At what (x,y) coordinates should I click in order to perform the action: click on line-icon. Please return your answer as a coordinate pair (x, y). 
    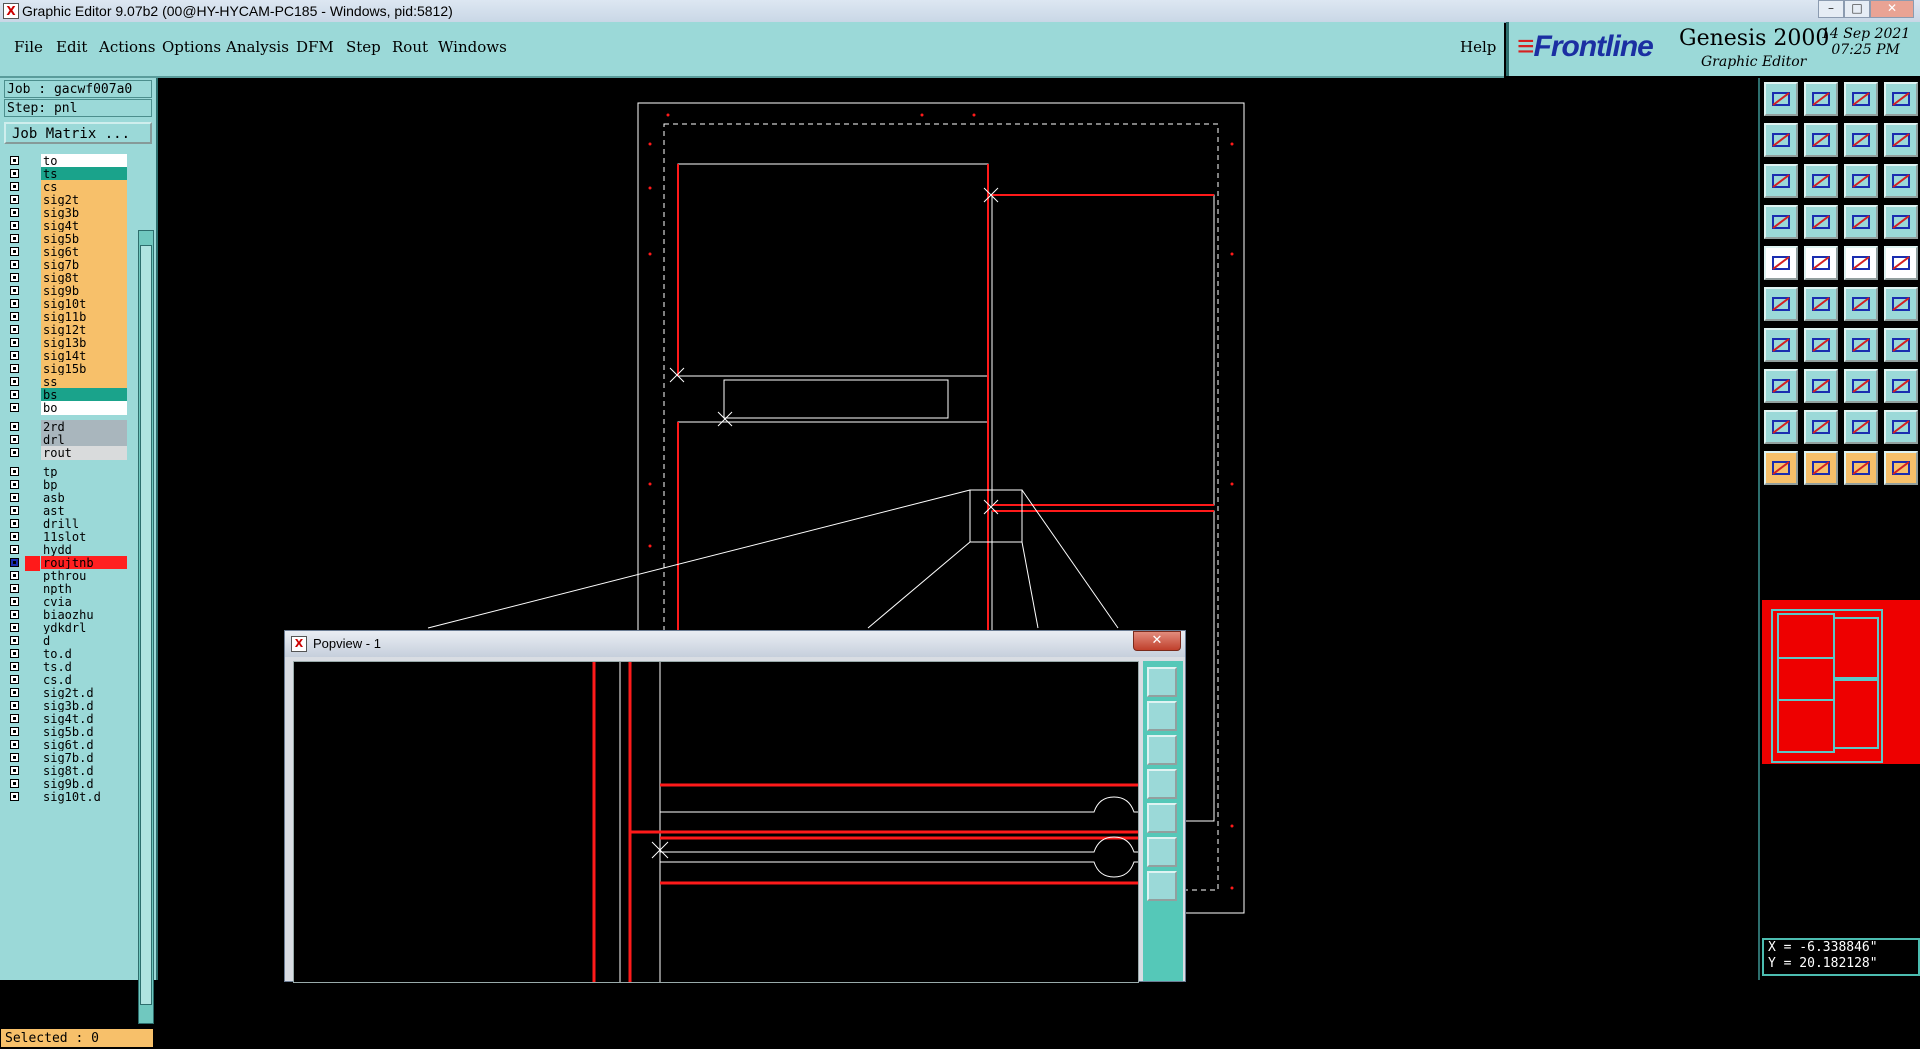
    Looking at the image, I should click on (1821, 263).